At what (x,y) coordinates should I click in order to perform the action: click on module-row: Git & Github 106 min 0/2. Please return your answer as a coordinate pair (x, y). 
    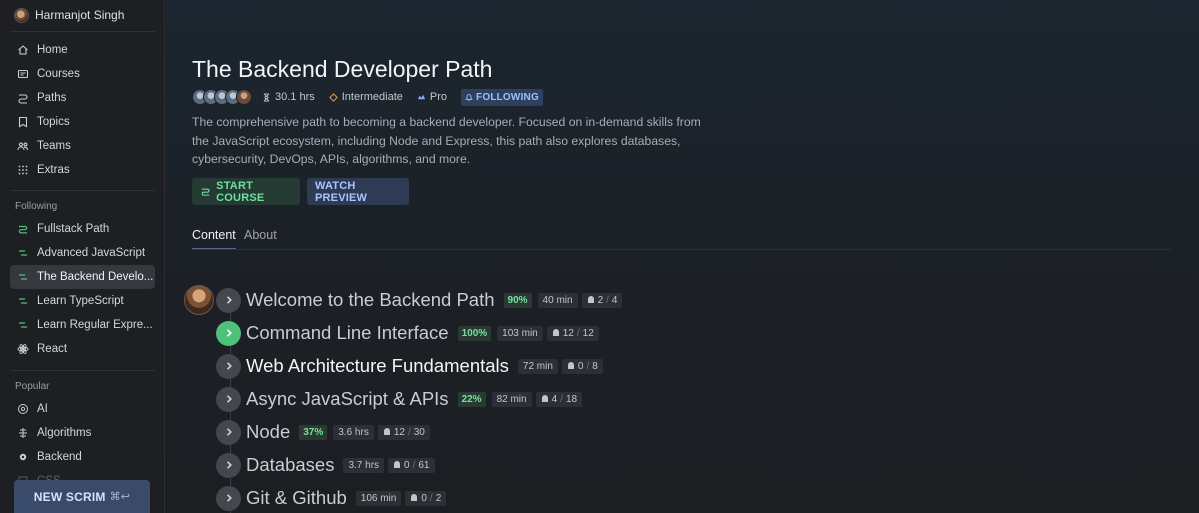
    Looking at the image, I should click on (331, 498).